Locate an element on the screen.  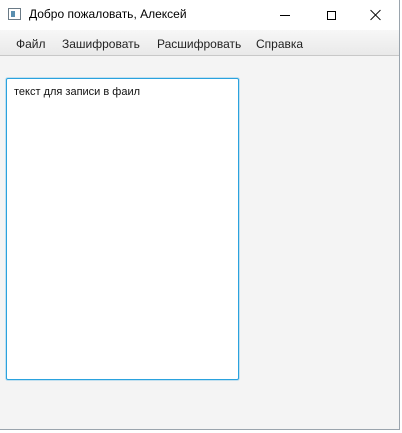
menu-encrypt: Зашифровать is located at coordinates (101, 44).